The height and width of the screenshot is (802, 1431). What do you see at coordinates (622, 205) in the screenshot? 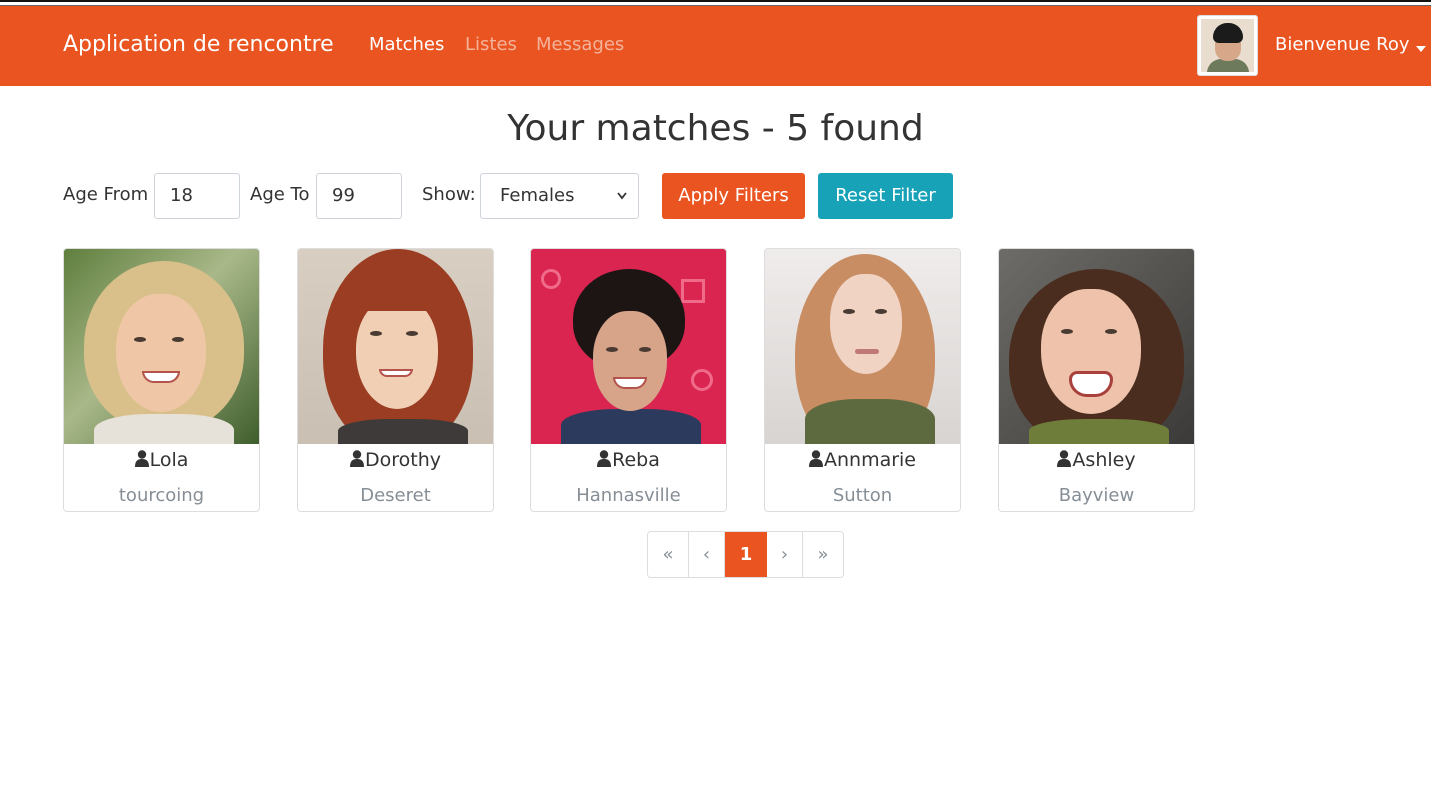
I see `chevron-down-icon` at bounding box center [622, 205].